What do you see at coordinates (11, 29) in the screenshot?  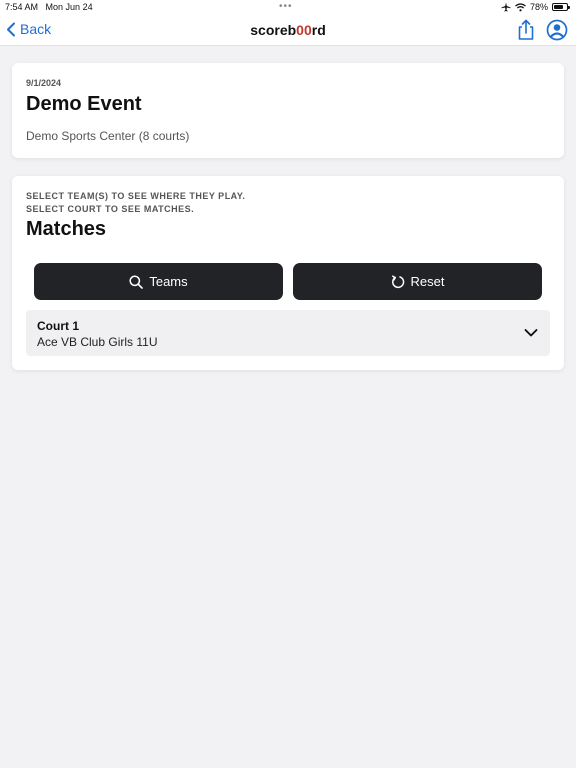 I see `chevron-left-icon` at bounding box center [11, 29].